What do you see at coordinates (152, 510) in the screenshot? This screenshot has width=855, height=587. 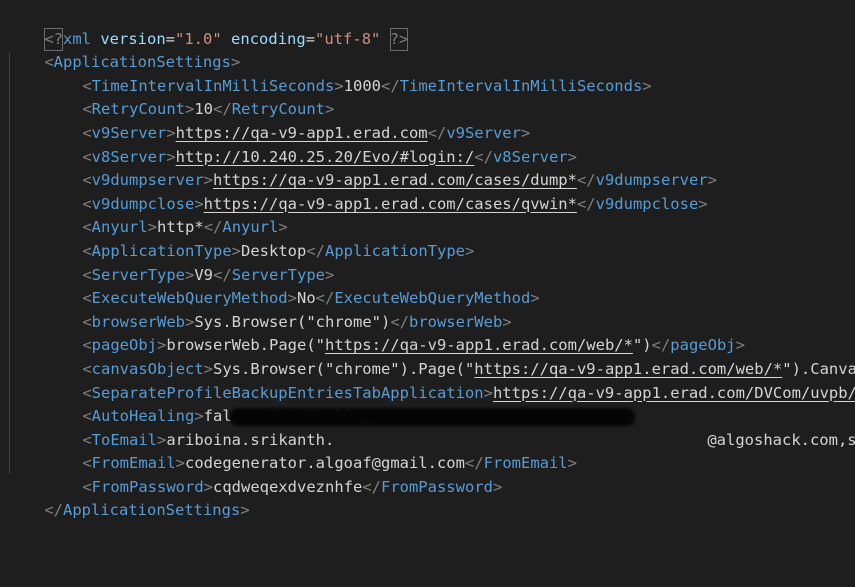 I see `root-close-tag: ApplicationSettings` at bounding box center [152, 510].